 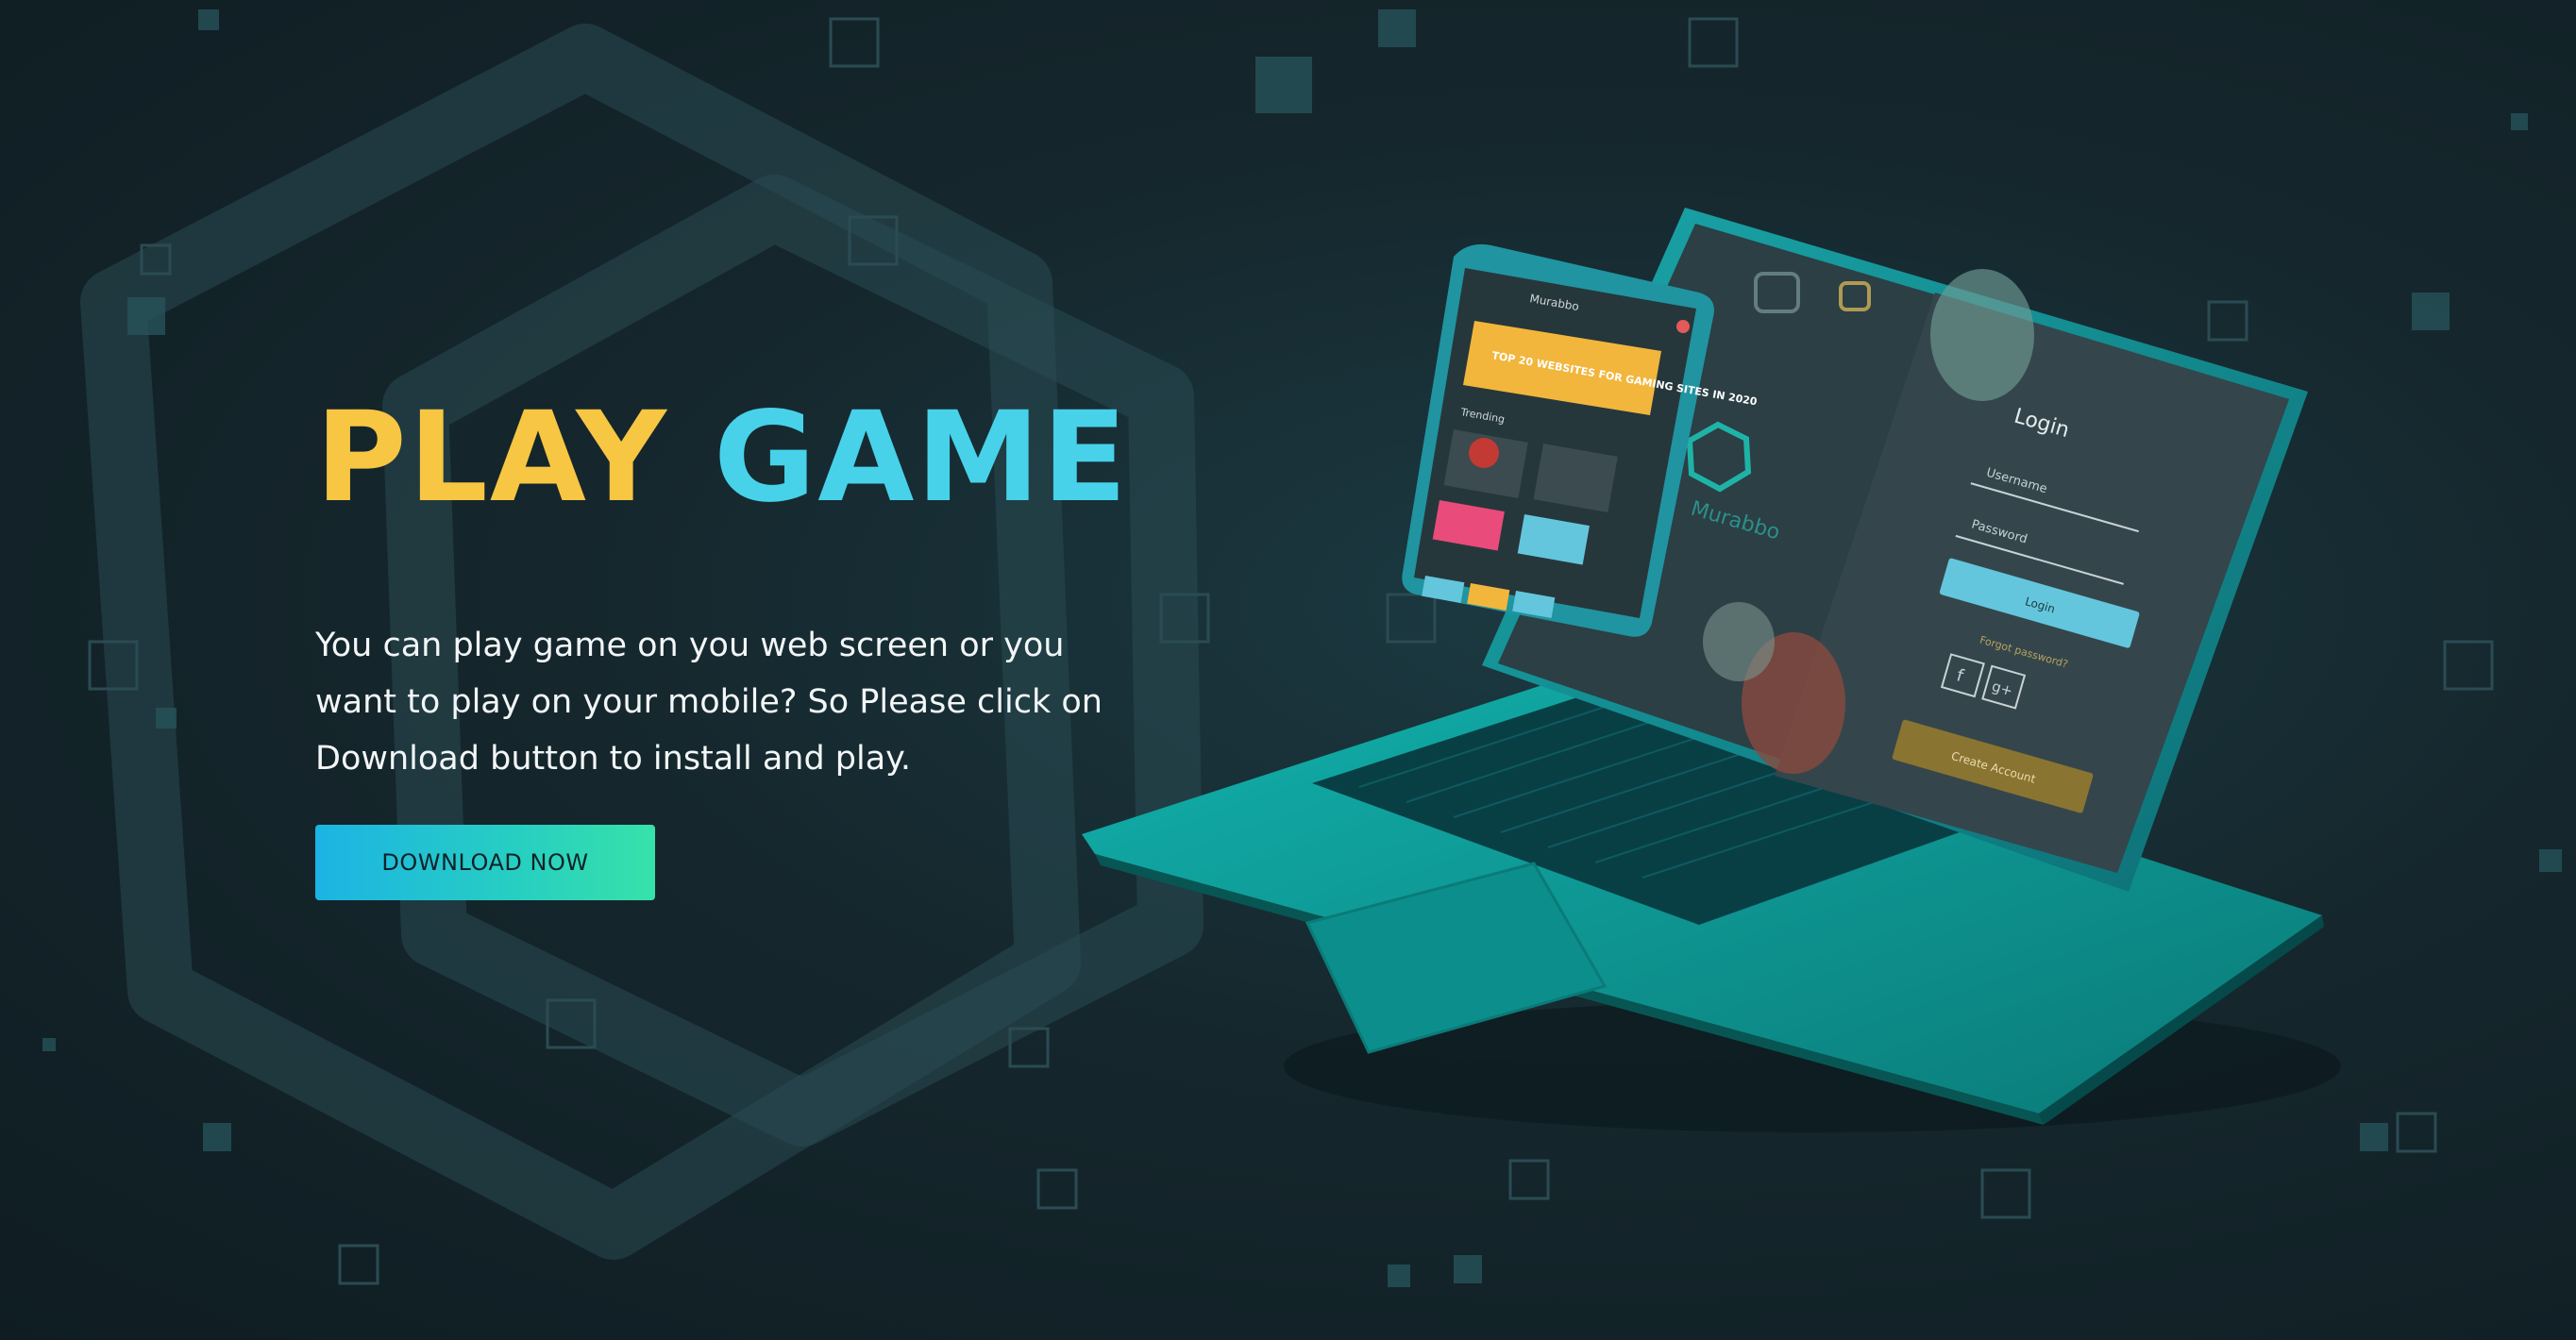 I want to click on page-title: PLAY GAME, so click(x=740, y=457).